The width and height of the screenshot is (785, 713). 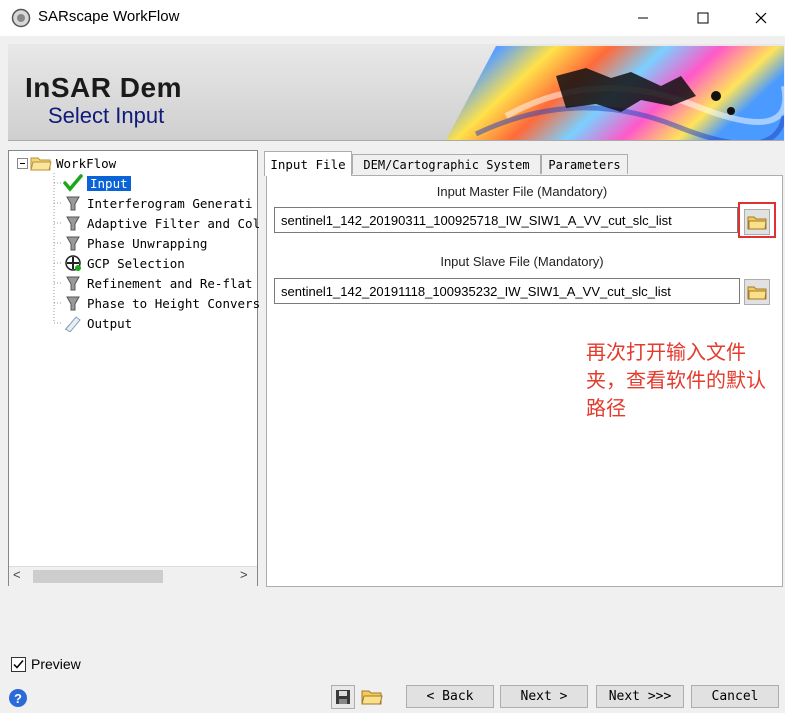 I want to click on output-icon, so click(x=72, y=324).